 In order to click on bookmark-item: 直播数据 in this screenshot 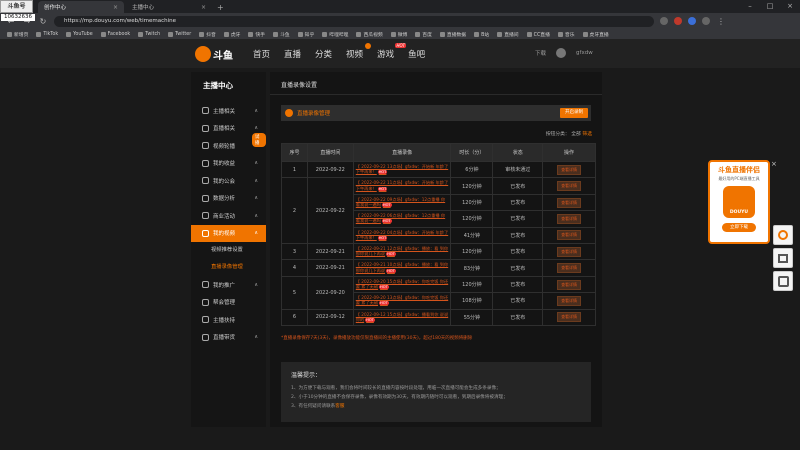, I will do `click(453, 34)`.